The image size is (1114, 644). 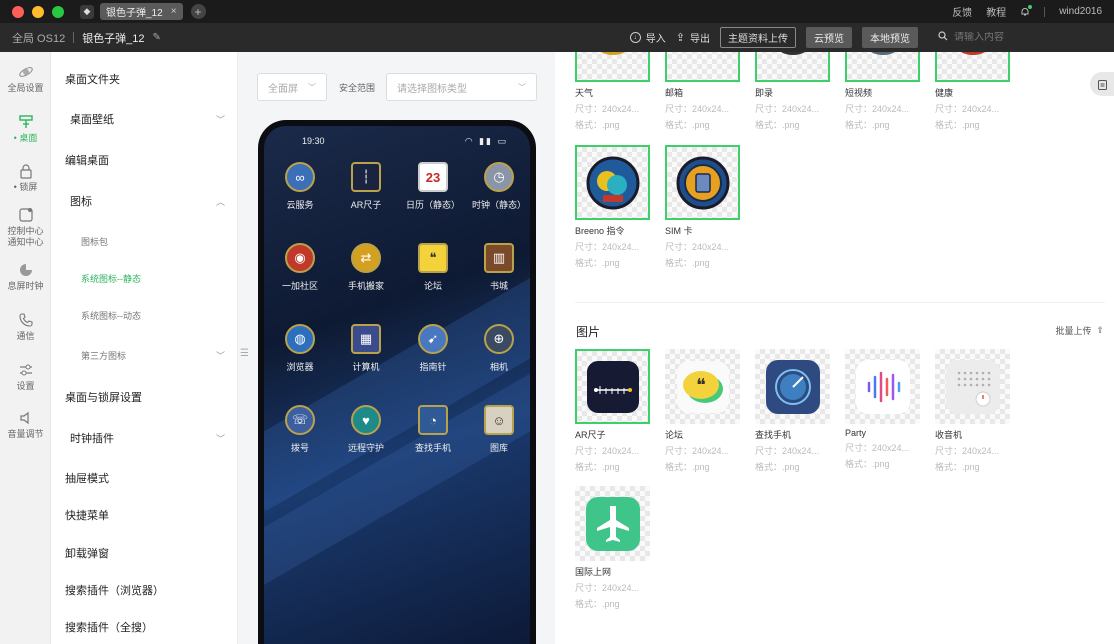 What do you see at coordinates (300, 205) in the screenshot?
I see `app-label: 云服务` at bounding box center [300, 205].